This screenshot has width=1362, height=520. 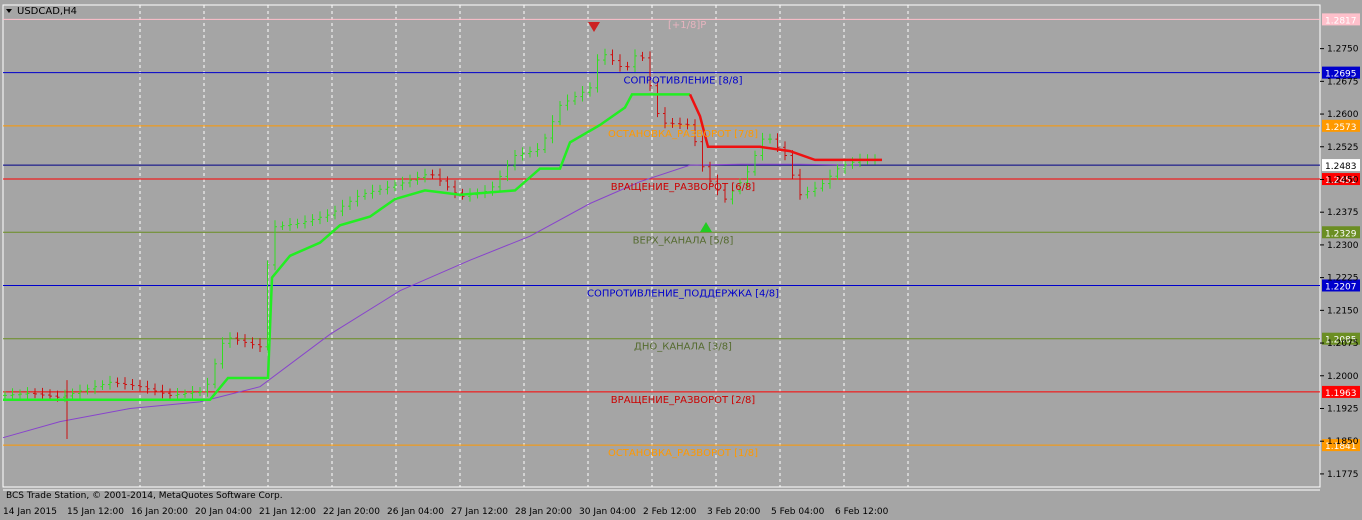 What do you see at coordinates (683, 187) in the screenshot?
I see `level-label: ВРАЩЕНИЕ_РАЗВОРОТ [6/8]` at bounding box center [683, 187].